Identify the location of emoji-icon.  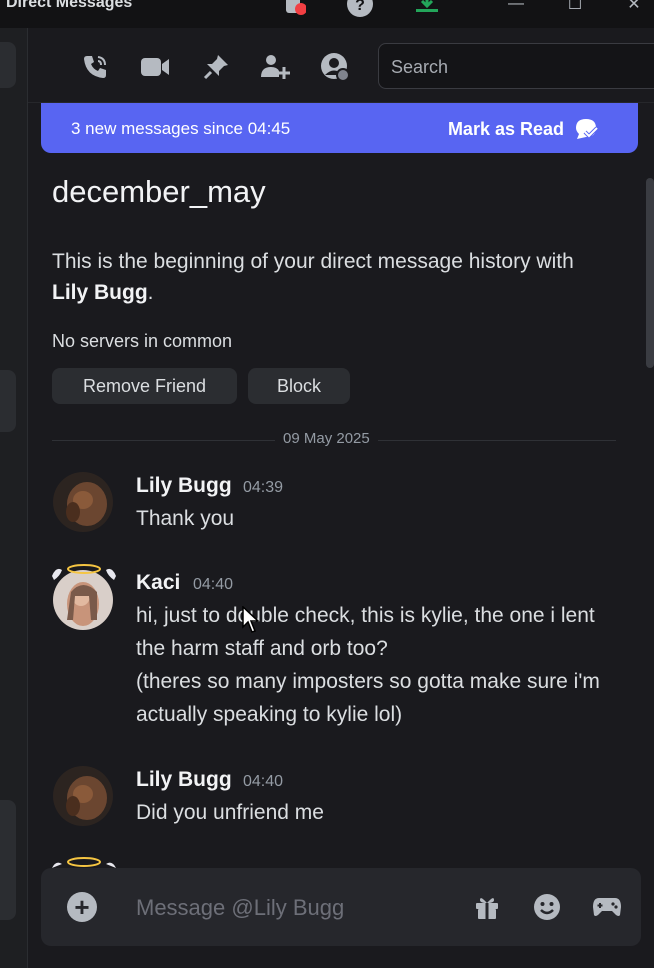
(547, 907).